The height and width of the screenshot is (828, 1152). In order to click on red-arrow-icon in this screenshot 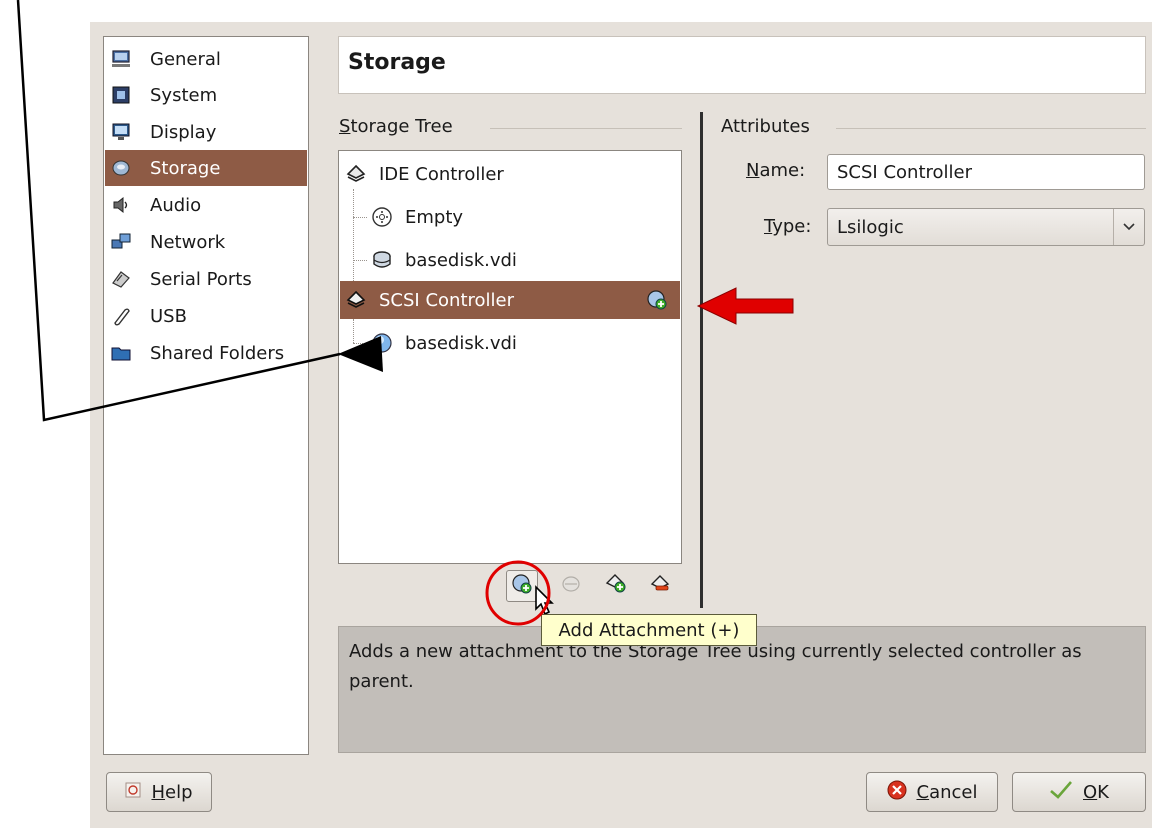, I will do `click(745, 306)`.